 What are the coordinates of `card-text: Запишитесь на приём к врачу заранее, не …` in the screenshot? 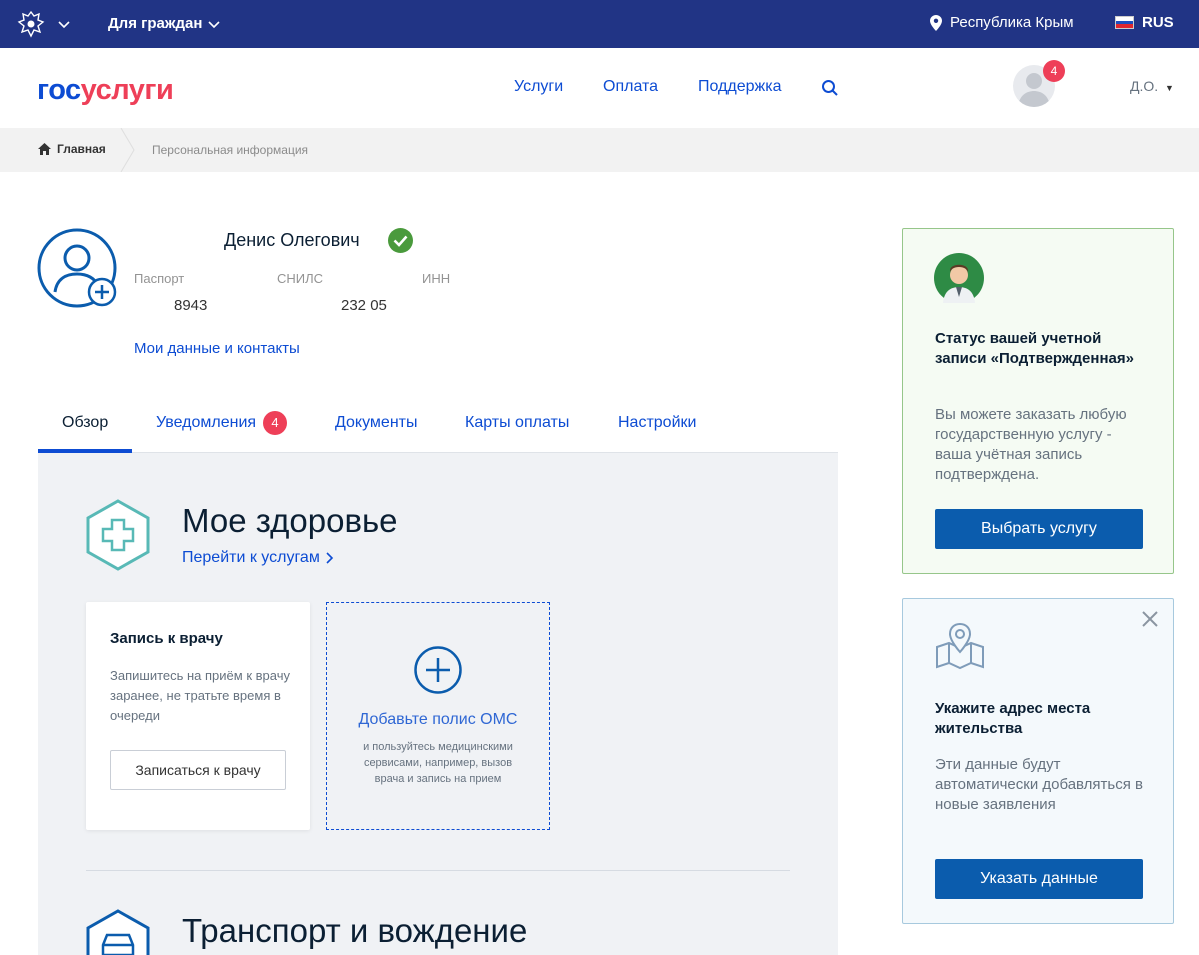 It's located at (200, 695).